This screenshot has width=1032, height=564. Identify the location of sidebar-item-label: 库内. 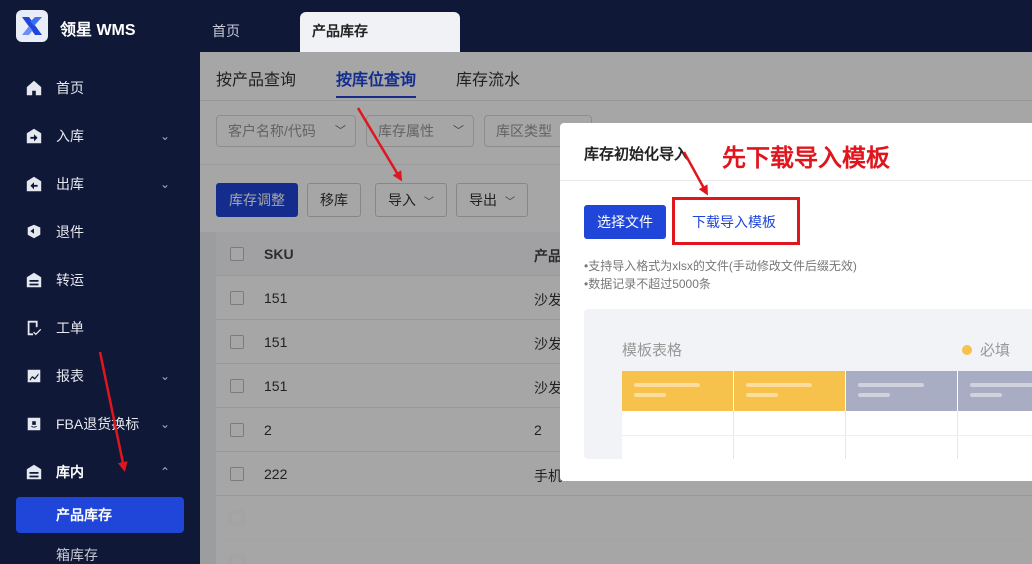
(70, 472).